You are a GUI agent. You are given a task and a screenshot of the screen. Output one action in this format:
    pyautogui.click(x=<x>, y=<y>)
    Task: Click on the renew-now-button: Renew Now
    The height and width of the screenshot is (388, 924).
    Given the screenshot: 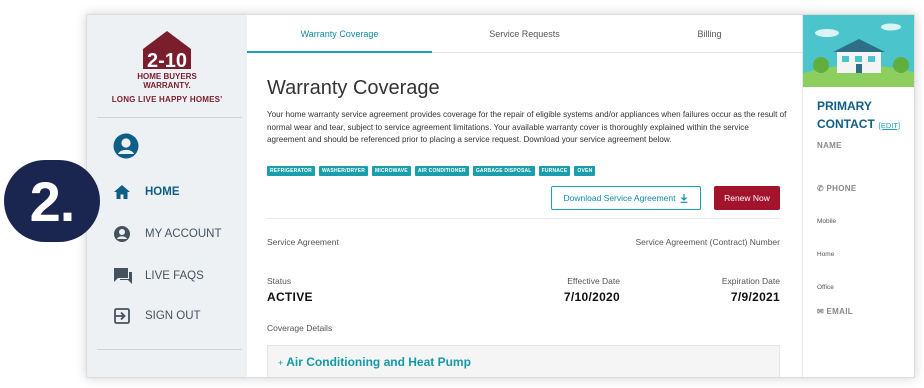 What is the action you would take?
    pyautogui.click(x=747, y=198)
    